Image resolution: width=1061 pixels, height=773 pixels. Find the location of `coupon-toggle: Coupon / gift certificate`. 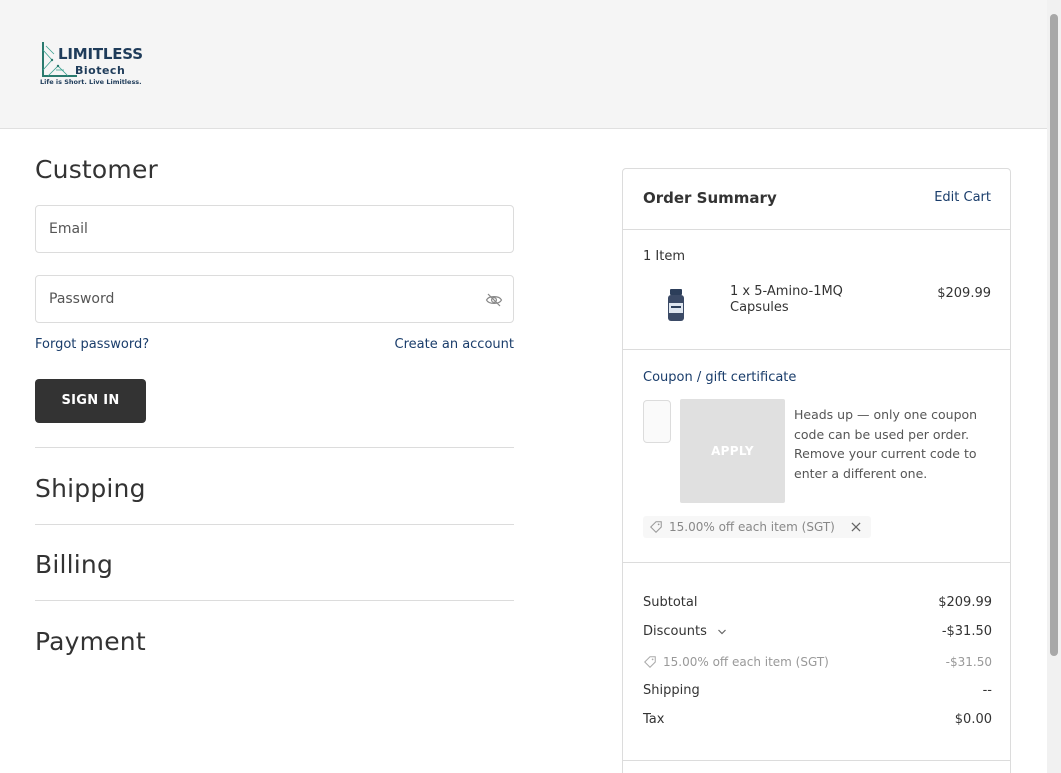

coupon-toggle: Coupon / gift certificate is located at coordinates (719, 377).